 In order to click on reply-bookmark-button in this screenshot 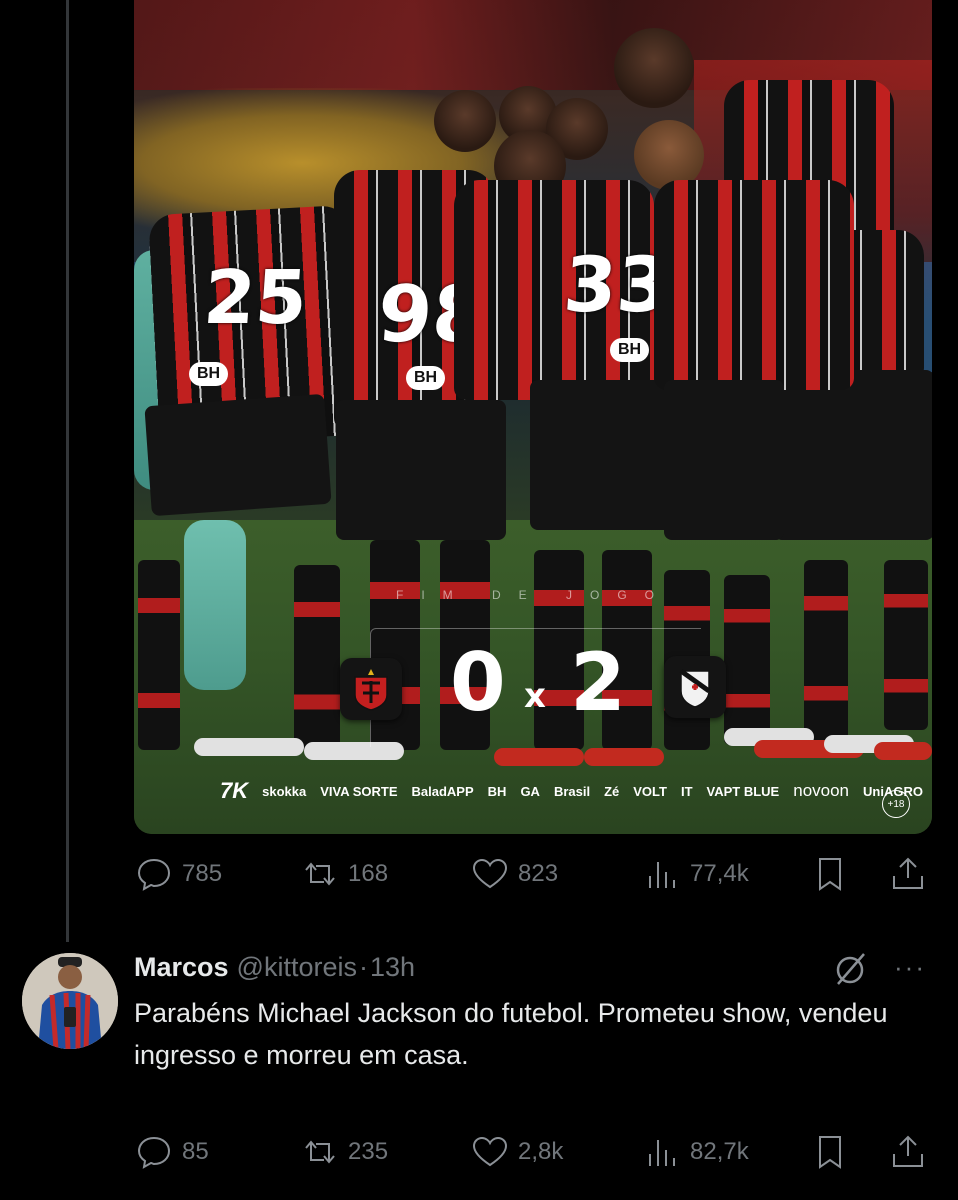, I will do `click(830, 1152)`.